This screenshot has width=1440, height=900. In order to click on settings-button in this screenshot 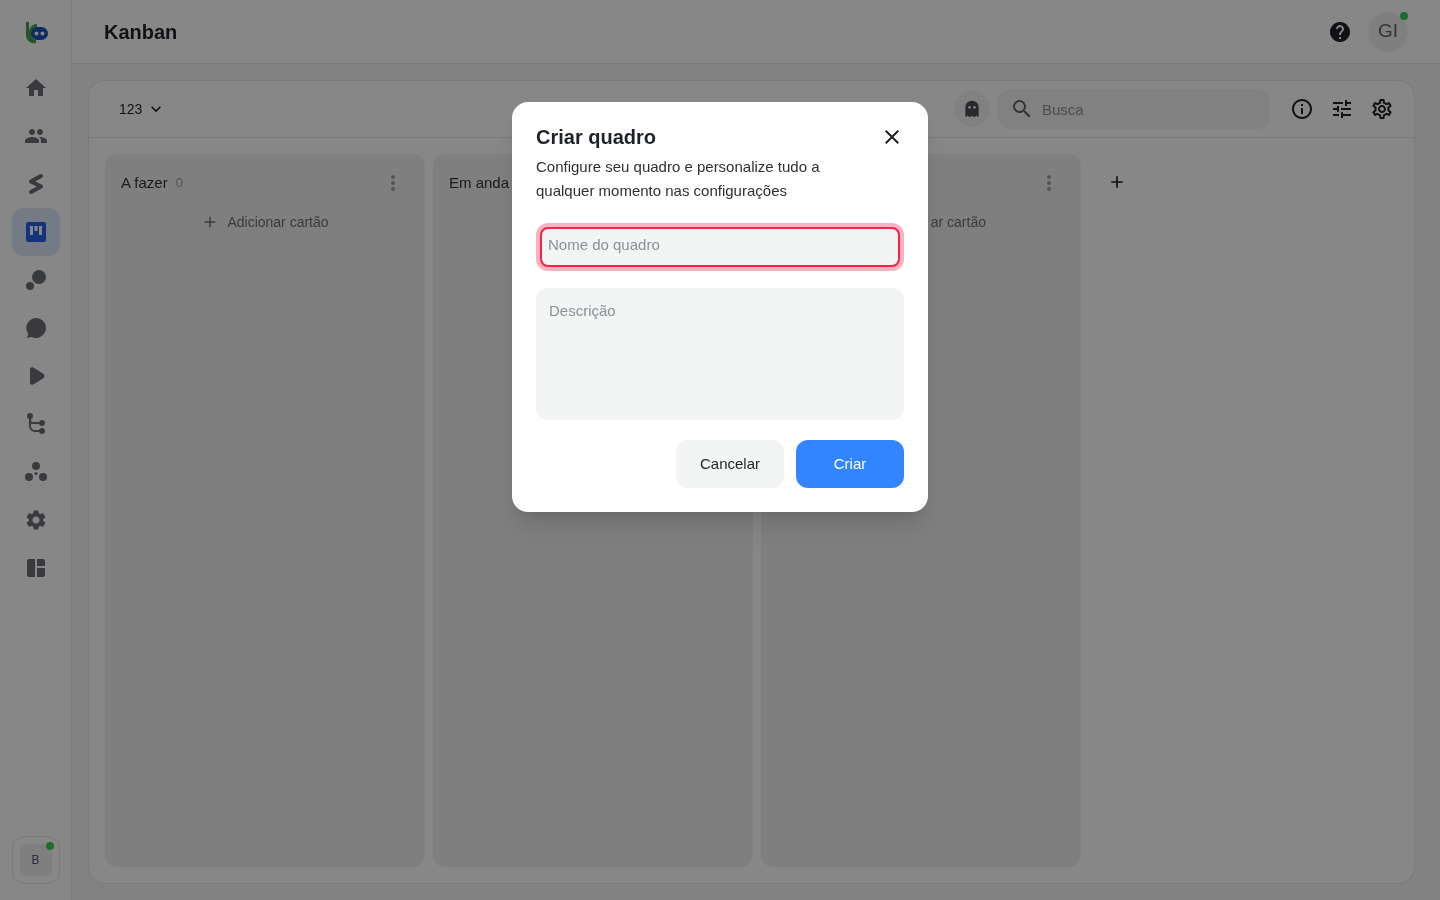, I will do `click(1382, 109)`.